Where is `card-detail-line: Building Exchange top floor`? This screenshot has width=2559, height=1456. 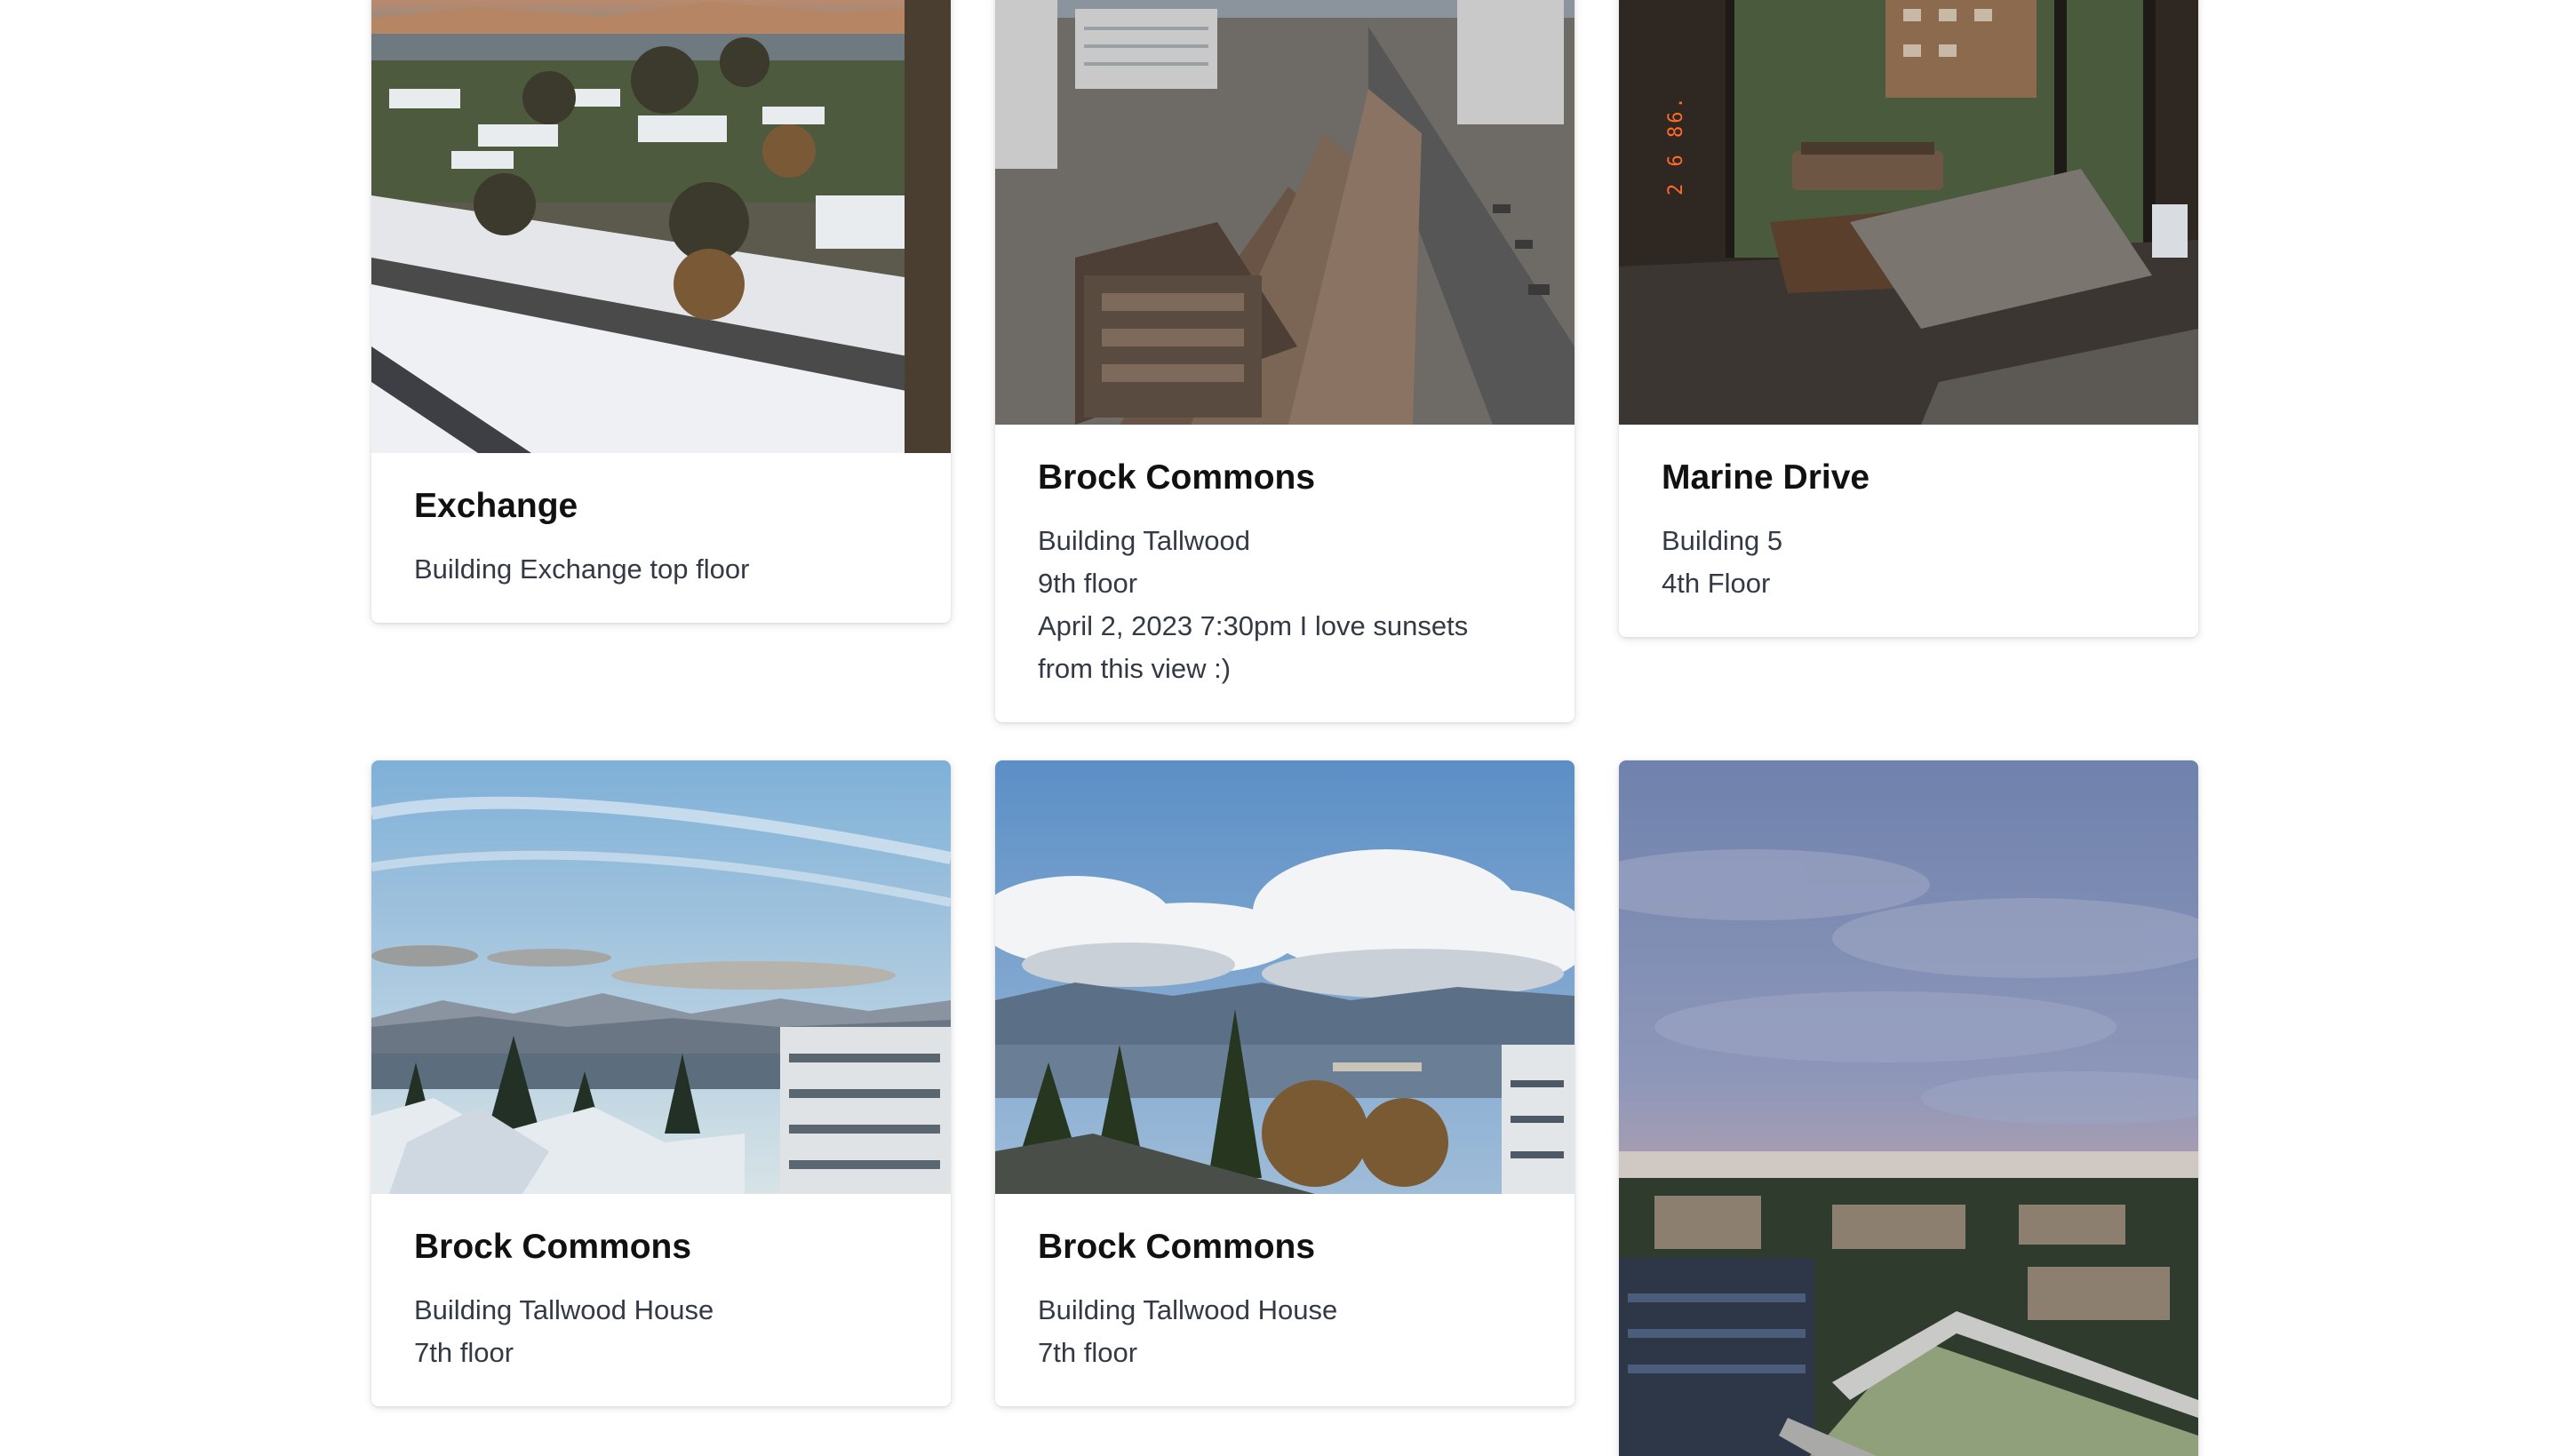 card-detail-line: Building Exchange top floor is located at coordinates (582, 569).